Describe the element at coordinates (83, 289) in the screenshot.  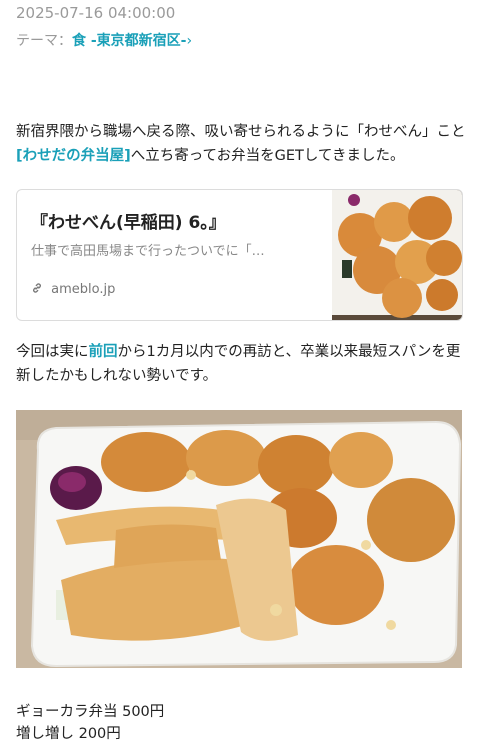
I see `domain-text: ameblo.jp` at that location.